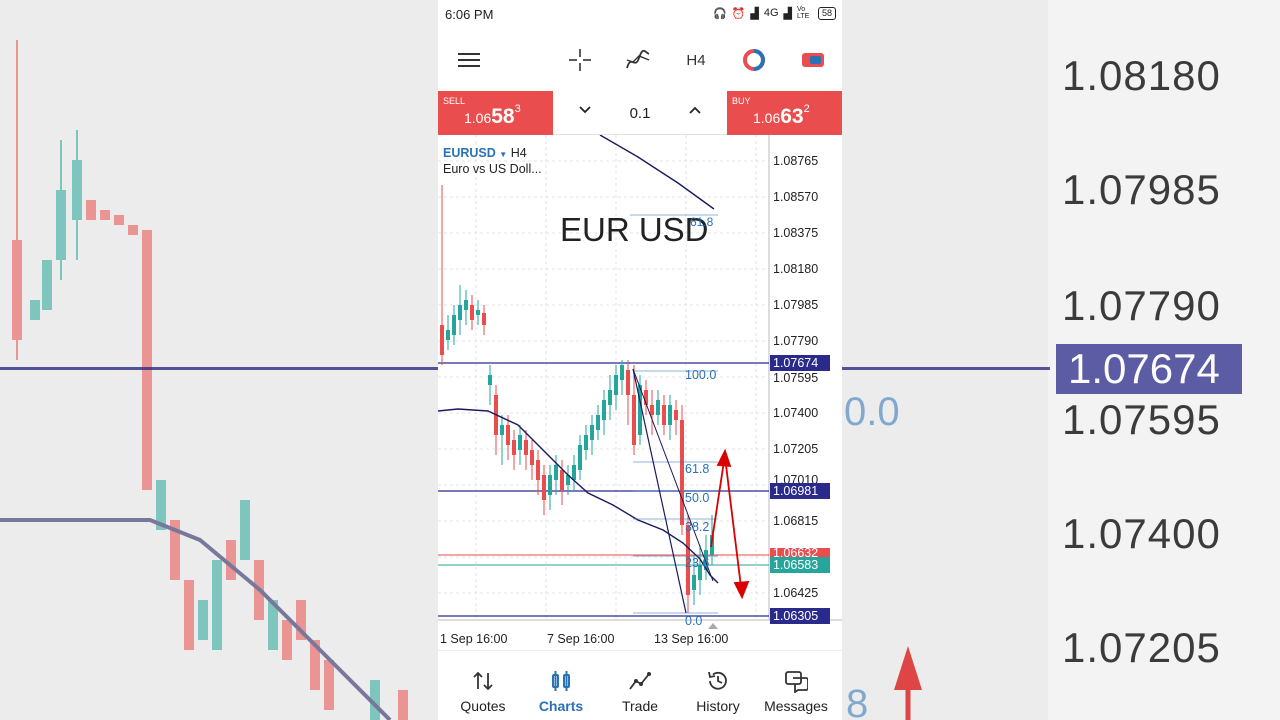 Image resolution: width=1280 pixels, height=720 pixels. Describe the element at coordinates (796, 706) in the screenshot. I see `nav-label: Messages` at that location.